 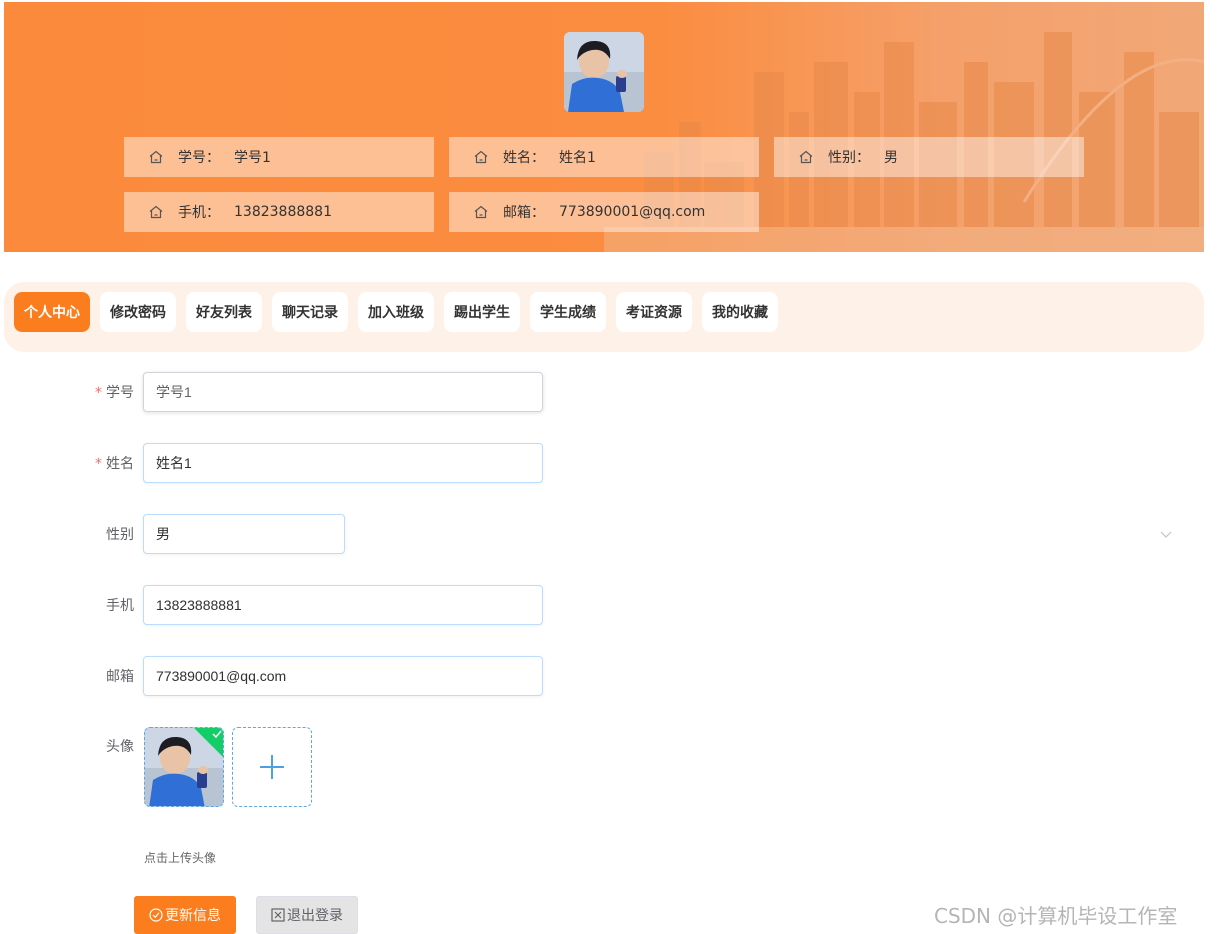 What do you see at coordinates (199, 158) in the screenshot?
I see `info-card-label: 学号：` at bounding box center [199, 158].